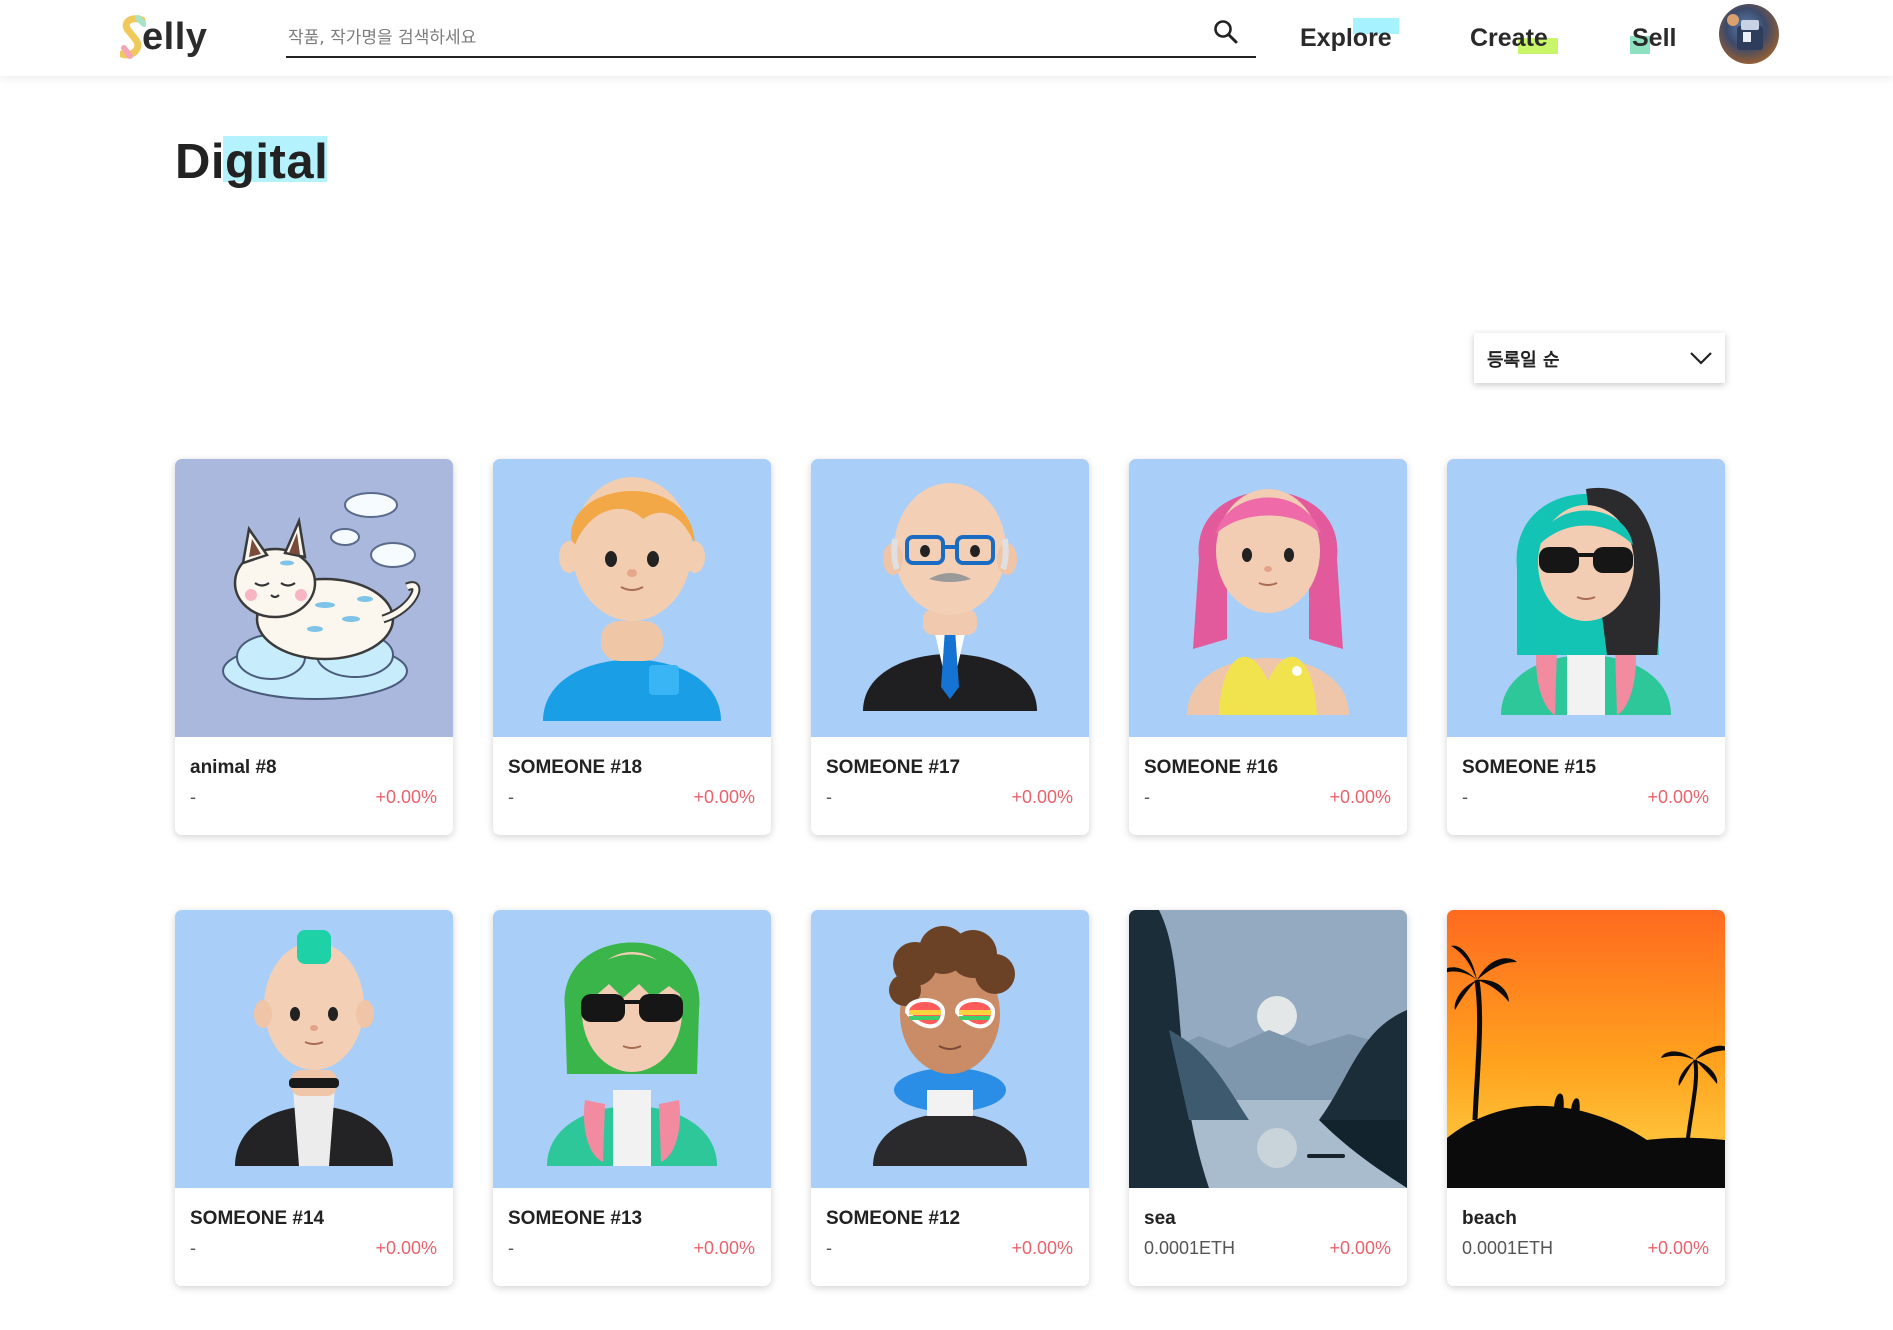 This screenshot has width=1893, height=1330. What do you see at coordinates (1211, 767) in the screenshot?
I see `artwork-name: SOMEONE #16` at bounding box center [1211, 767].